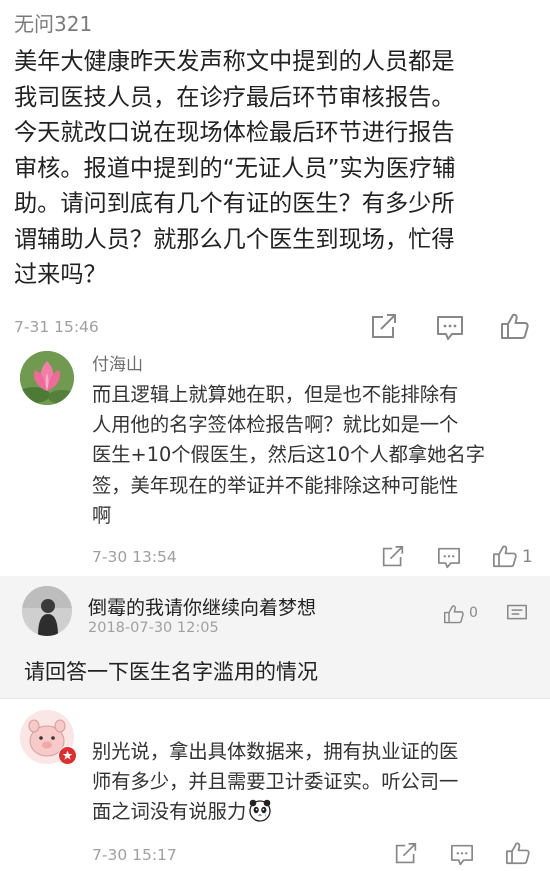 This screenshot has height=871, width=550. I want to click on person-avatar-image, so click(47, 611).